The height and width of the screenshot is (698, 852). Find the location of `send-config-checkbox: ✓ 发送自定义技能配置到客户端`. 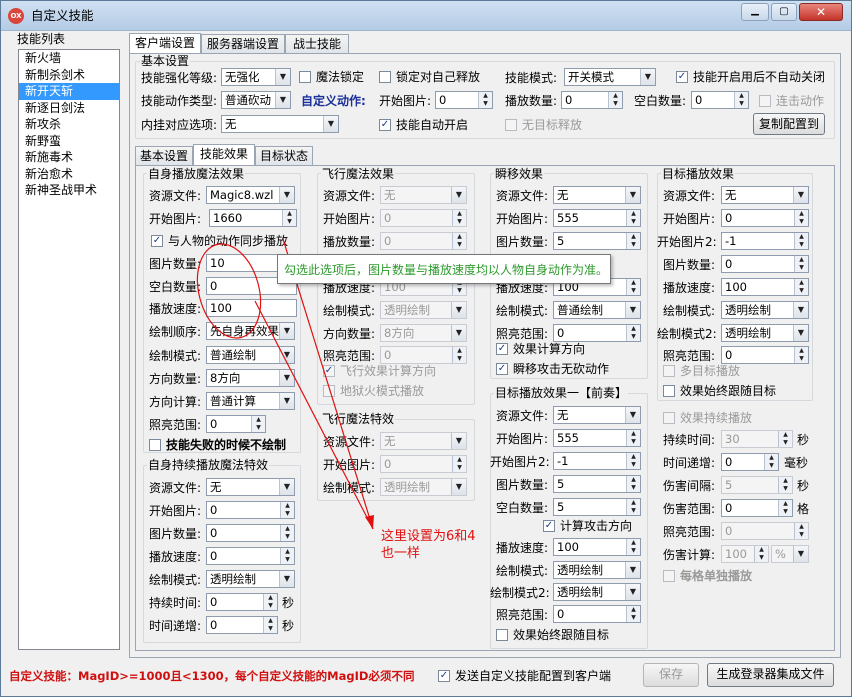

send-config-checkbox: ✓ 发送自定义技能配置到客户端 is located at coordinates (524, 676).